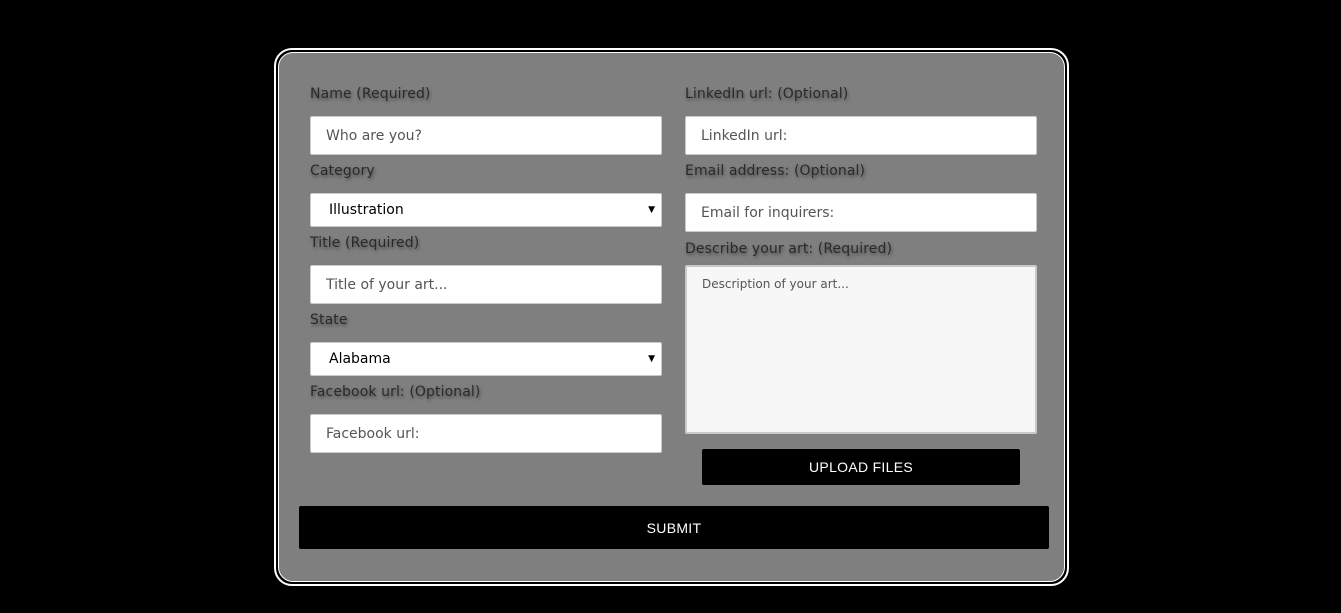 Image resolution: width=1341 pixels, height=613 pixels. What do you see at coordinates (486, 210) in the screenshot?
I see `category-select: Illustration ▼` at bounding box center [486, 210].